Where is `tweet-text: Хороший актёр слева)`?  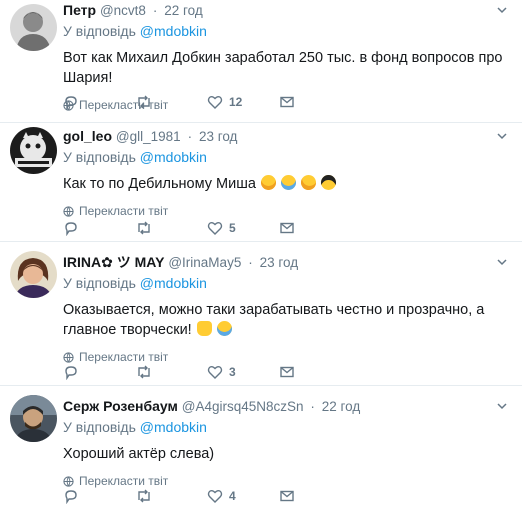 tweet-text: Хороший актёр слева) is located at coordinates (285, 454).